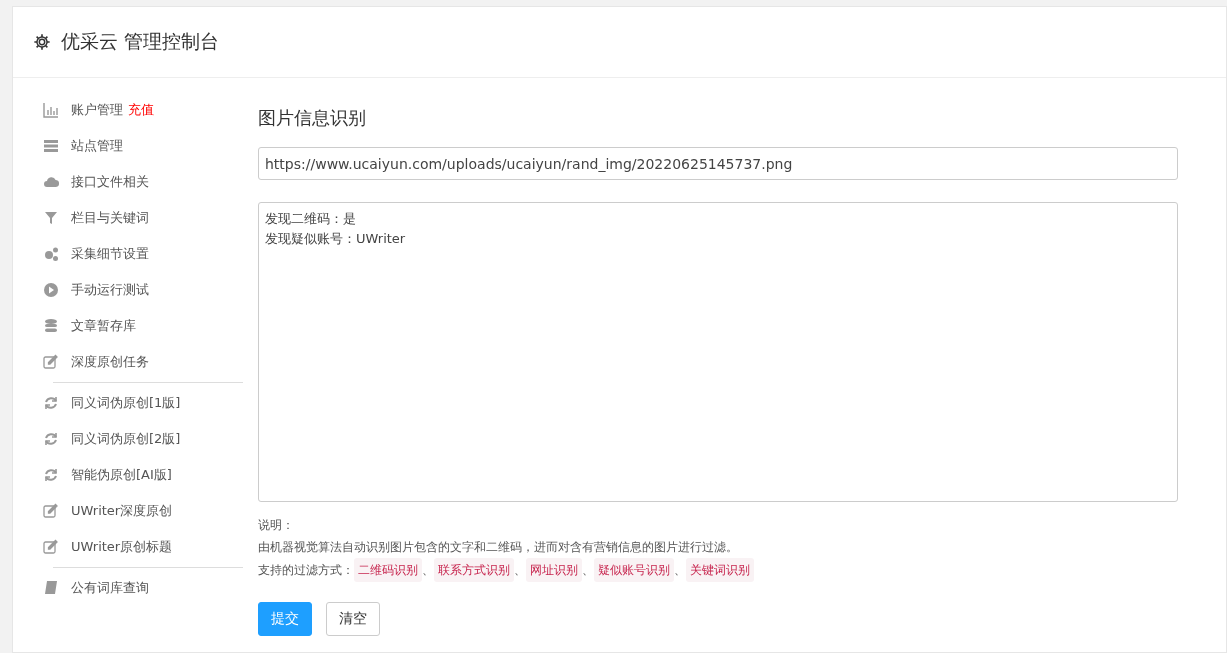  I want to click on method-tag: 二维码识别, so click(388, 570).